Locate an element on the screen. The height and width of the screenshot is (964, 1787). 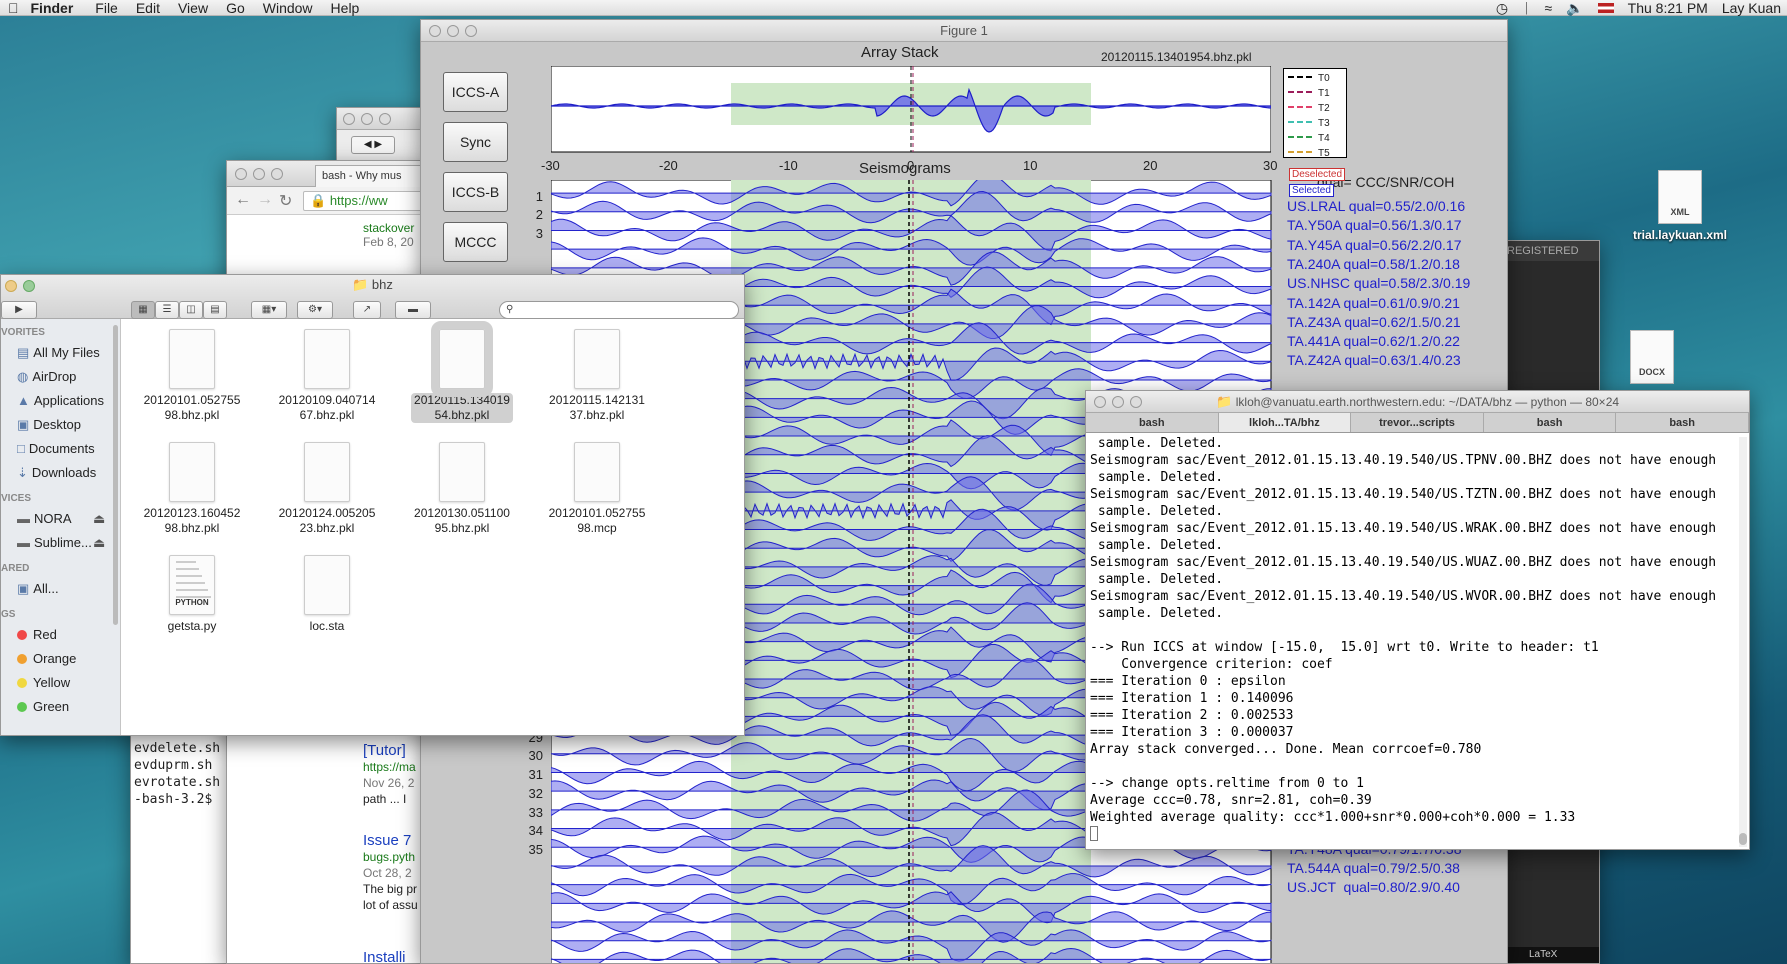
file-item: 20120115.142131 37.bhz.pkl is located at coordinates (597, 376).